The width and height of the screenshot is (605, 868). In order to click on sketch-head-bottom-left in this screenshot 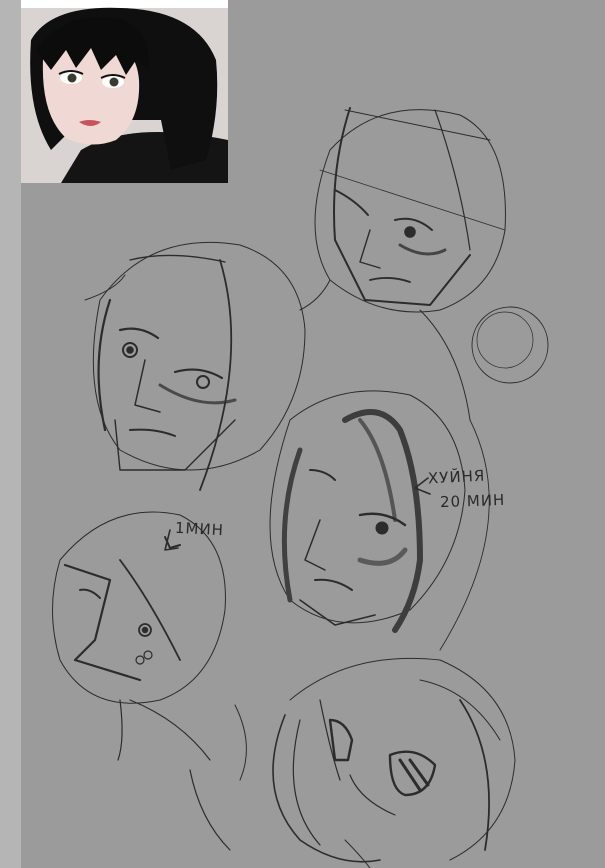, I will do `click(149, 681)`.